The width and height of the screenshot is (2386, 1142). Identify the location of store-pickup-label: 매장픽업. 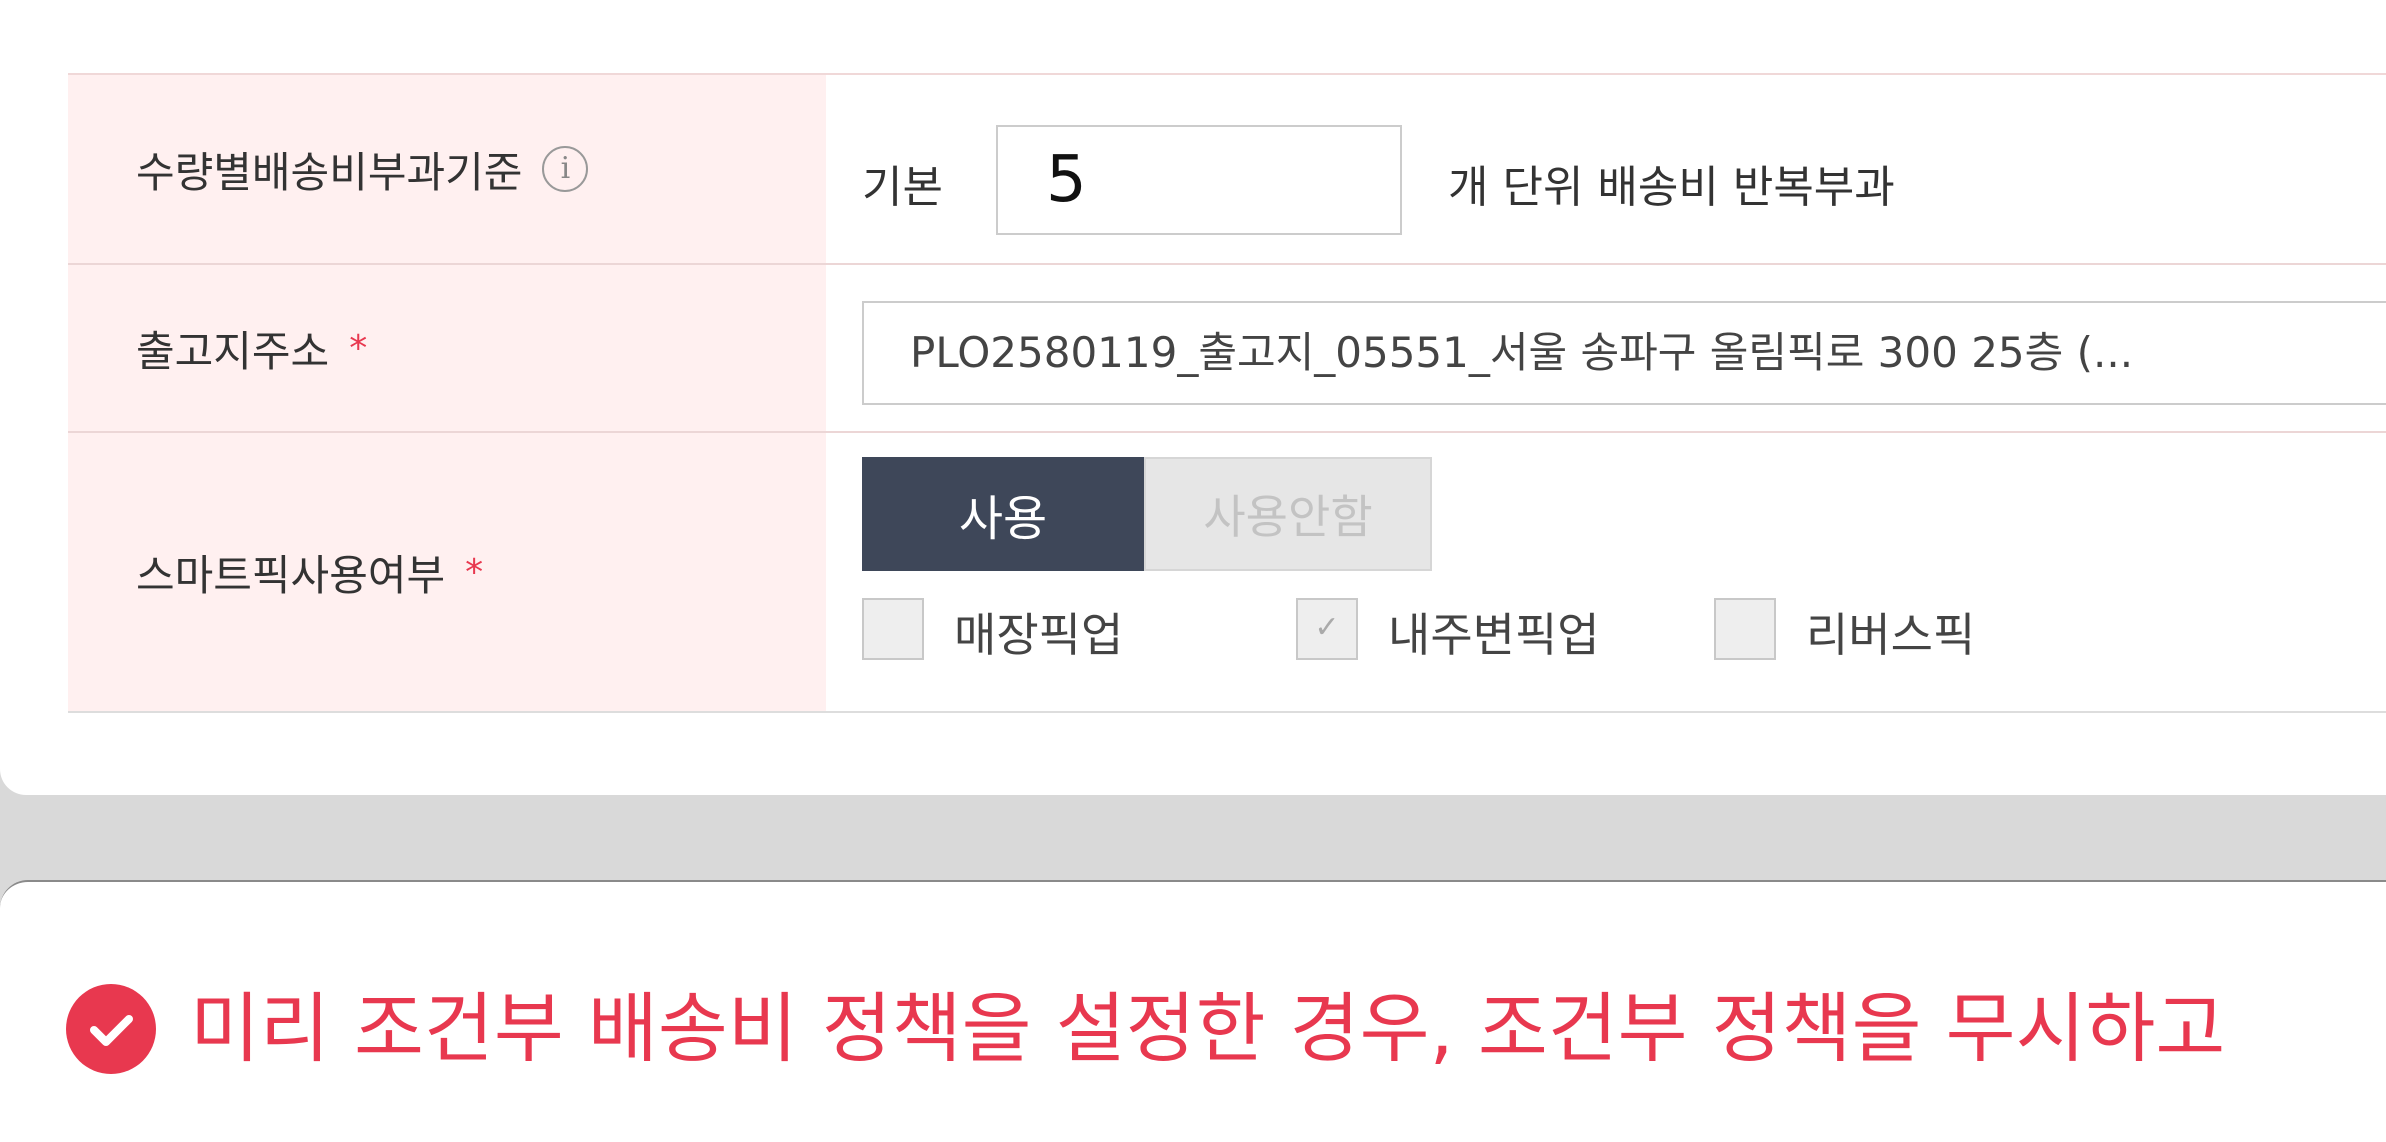
(1039, 635).